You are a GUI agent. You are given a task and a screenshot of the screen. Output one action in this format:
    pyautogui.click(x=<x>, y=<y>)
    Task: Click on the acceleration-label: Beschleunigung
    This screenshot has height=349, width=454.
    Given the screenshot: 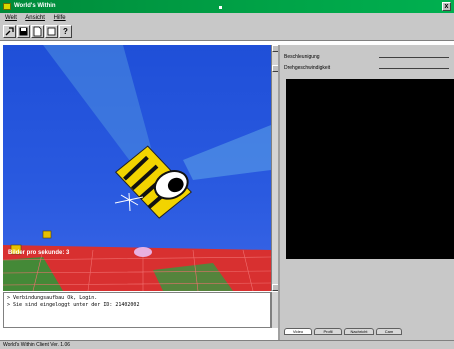 What is the action you would take?
    pyautogui.click(x=302, y=57)
    